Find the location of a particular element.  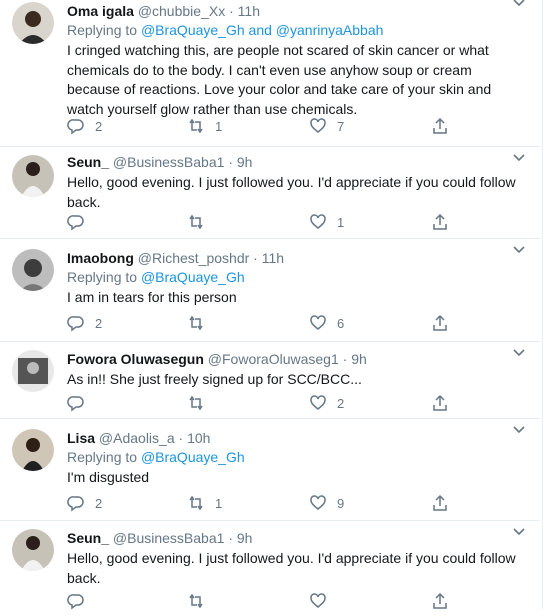

tweet-header: Fowora Oluwasegun @FoworaOluwaseg1 · 9h is located at coordinates (296, 359).